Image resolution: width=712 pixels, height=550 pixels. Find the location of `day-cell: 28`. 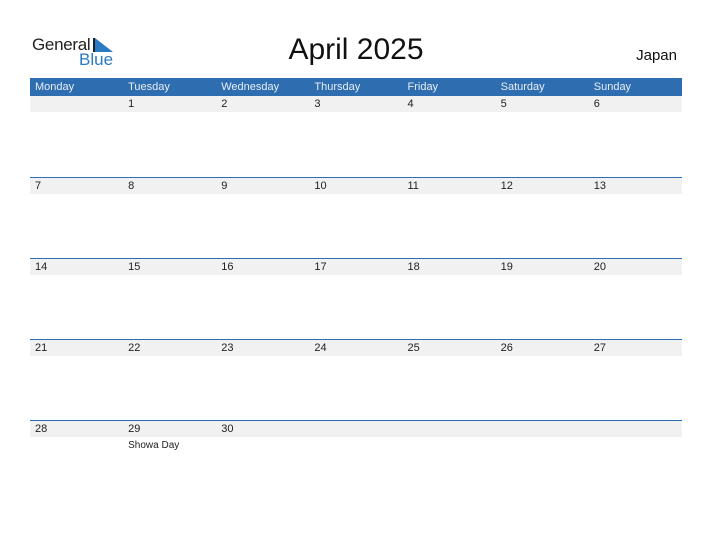

day-cell: 28 is located at coordinates (76, 429).